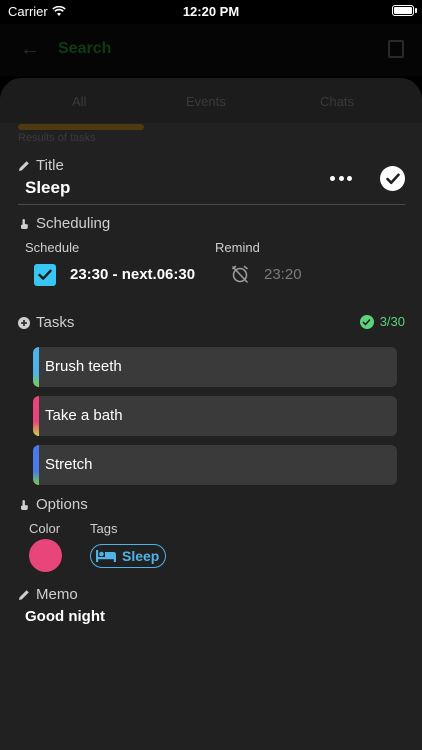 The width and height of the screenshot is (422, 750). What do you see at coordinates (403, 10) in the screenshot?
I see `battery-icon` at bounding box center [403, 10].